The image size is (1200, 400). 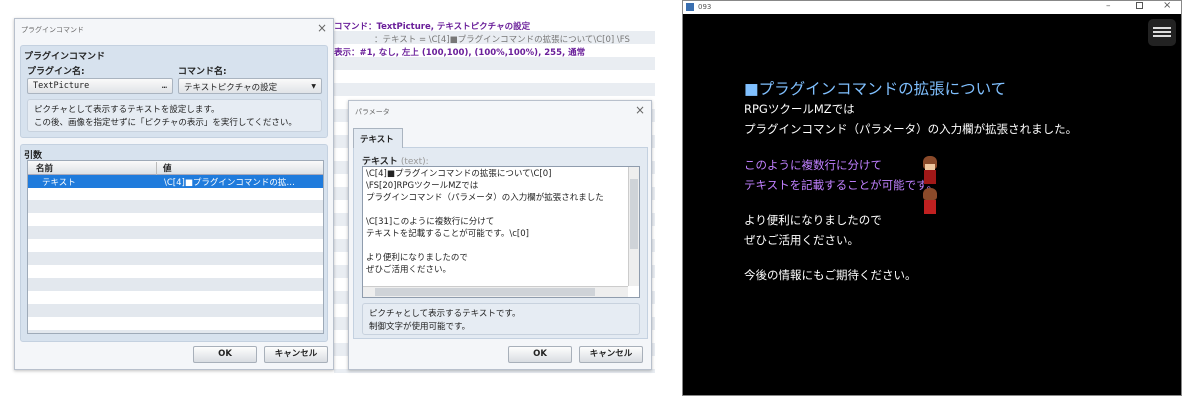 What do you see at coordinates (1162, 28) in the screenshot?
I see `hamburger-icon` at bounding box center [1162, 28].